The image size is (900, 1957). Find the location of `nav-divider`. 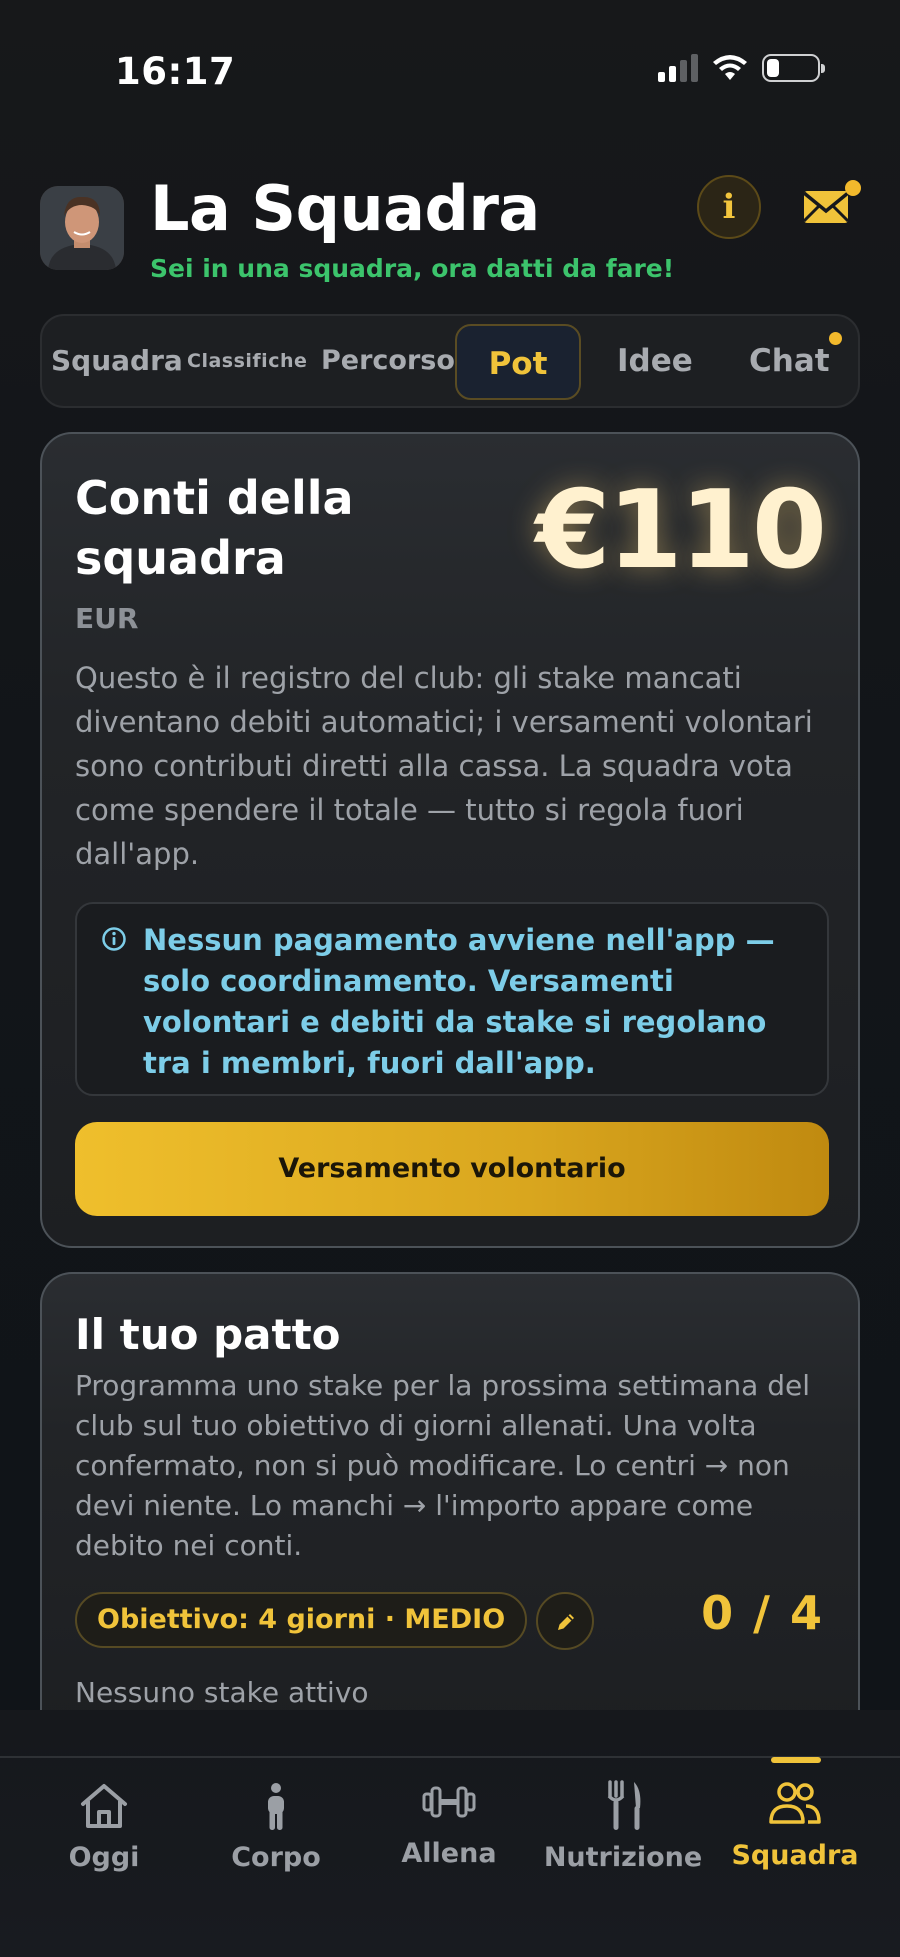

nav-divider is located at coordinates (450, 1757).